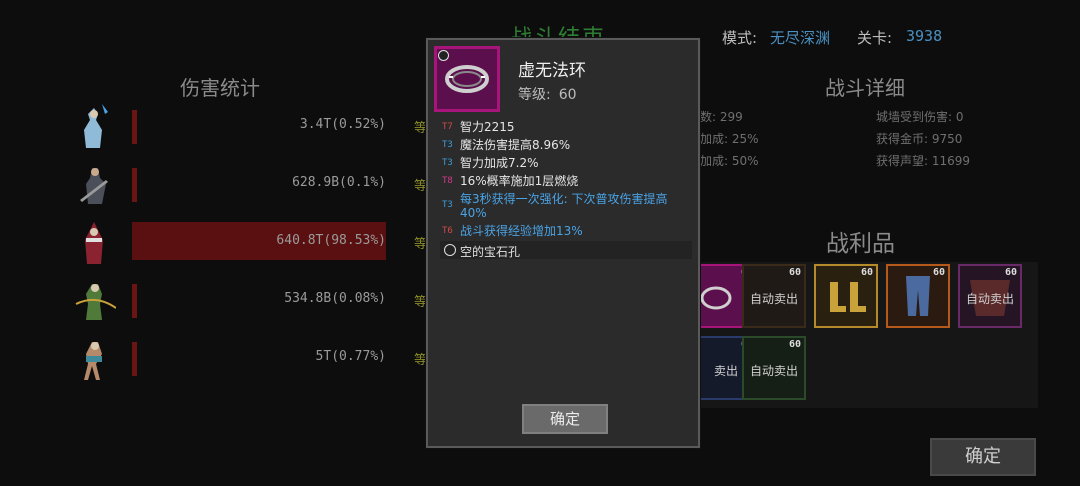 The height and width of the screenshot is (486, 1080). I want to click on confirm-button: 确定, so click(983, 457).